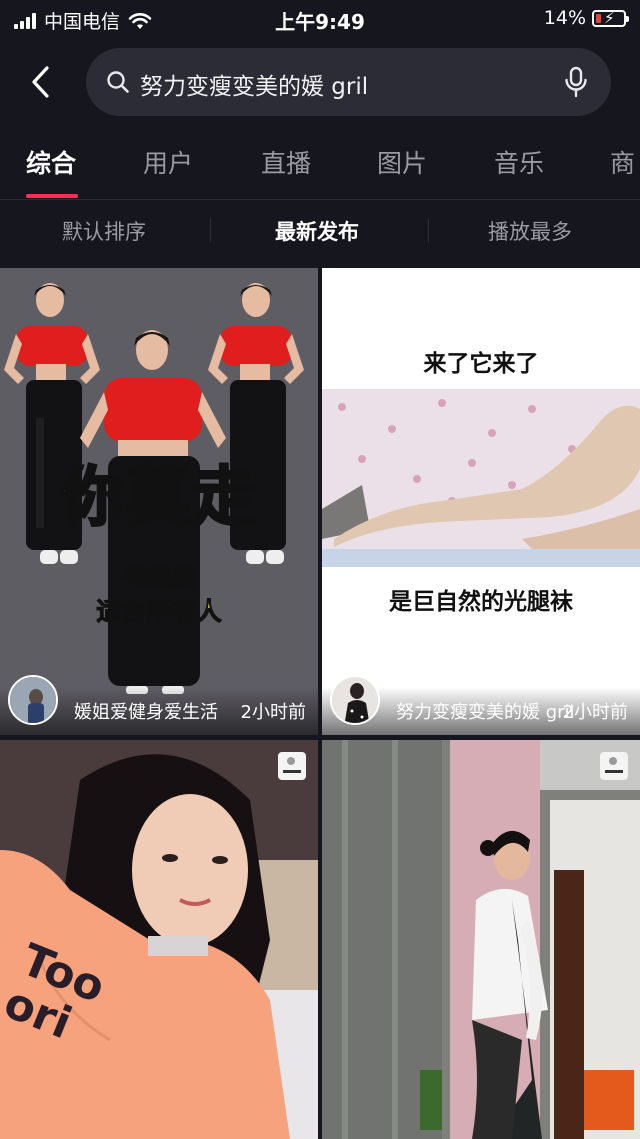 The width and height of the screenshot is (640, 1139). Describe the element at coordinates (168, 162) in the screenshot. I see `tab-users: 用户` at that location.